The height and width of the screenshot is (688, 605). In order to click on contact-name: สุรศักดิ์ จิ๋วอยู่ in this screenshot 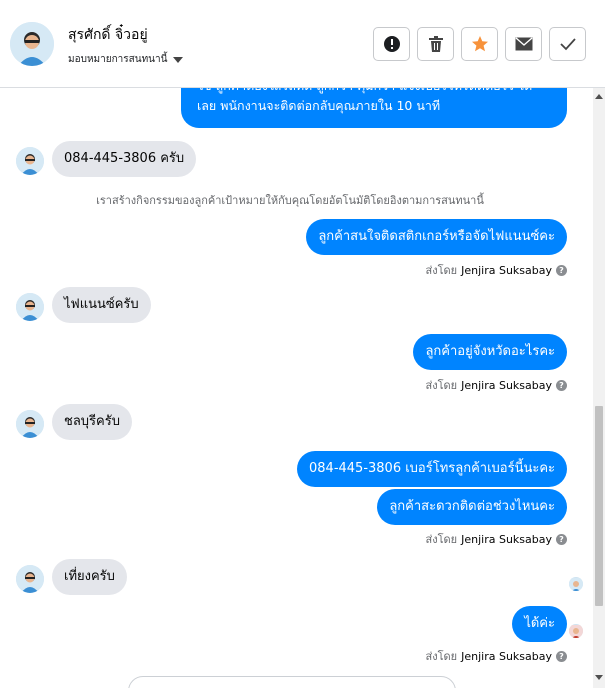, I will do `click(108, 35)`.